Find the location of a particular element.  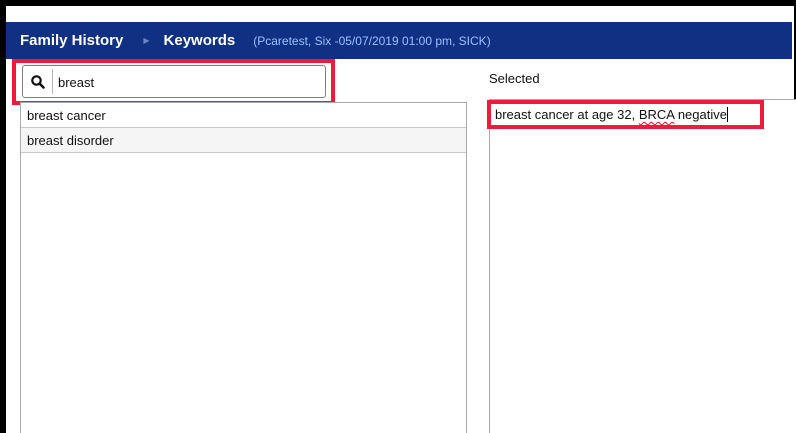

text-caret is located at coordinates (727, 114).